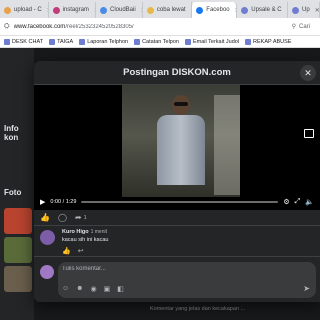 This screenshot has height=320, width=320. What do you see at coordinates (177, 218) in the screenshot?
I see `reaction-bar: 👍 ◯ ➦ 1` at bounding box center [177, 218].